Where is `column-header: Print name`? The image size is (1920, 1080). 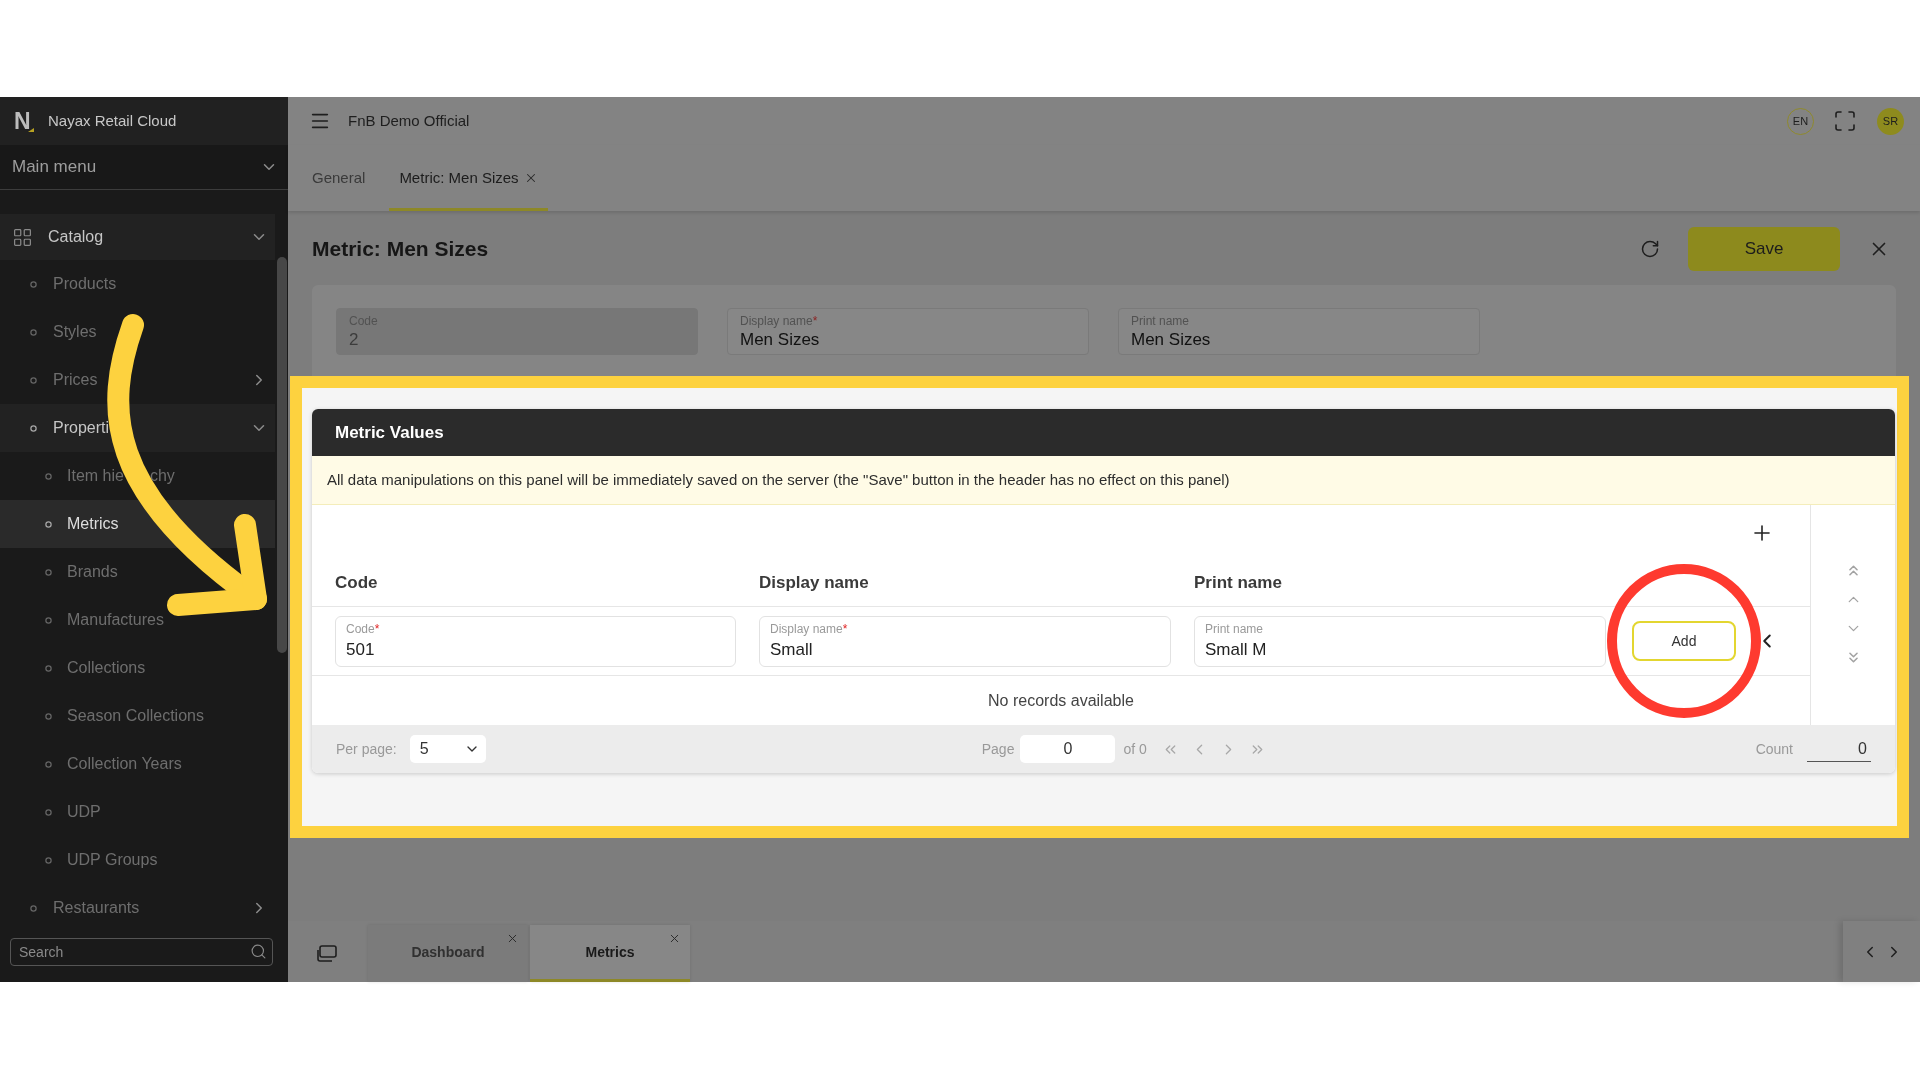
column-header: Print name is located at coordinates (1238, 583).